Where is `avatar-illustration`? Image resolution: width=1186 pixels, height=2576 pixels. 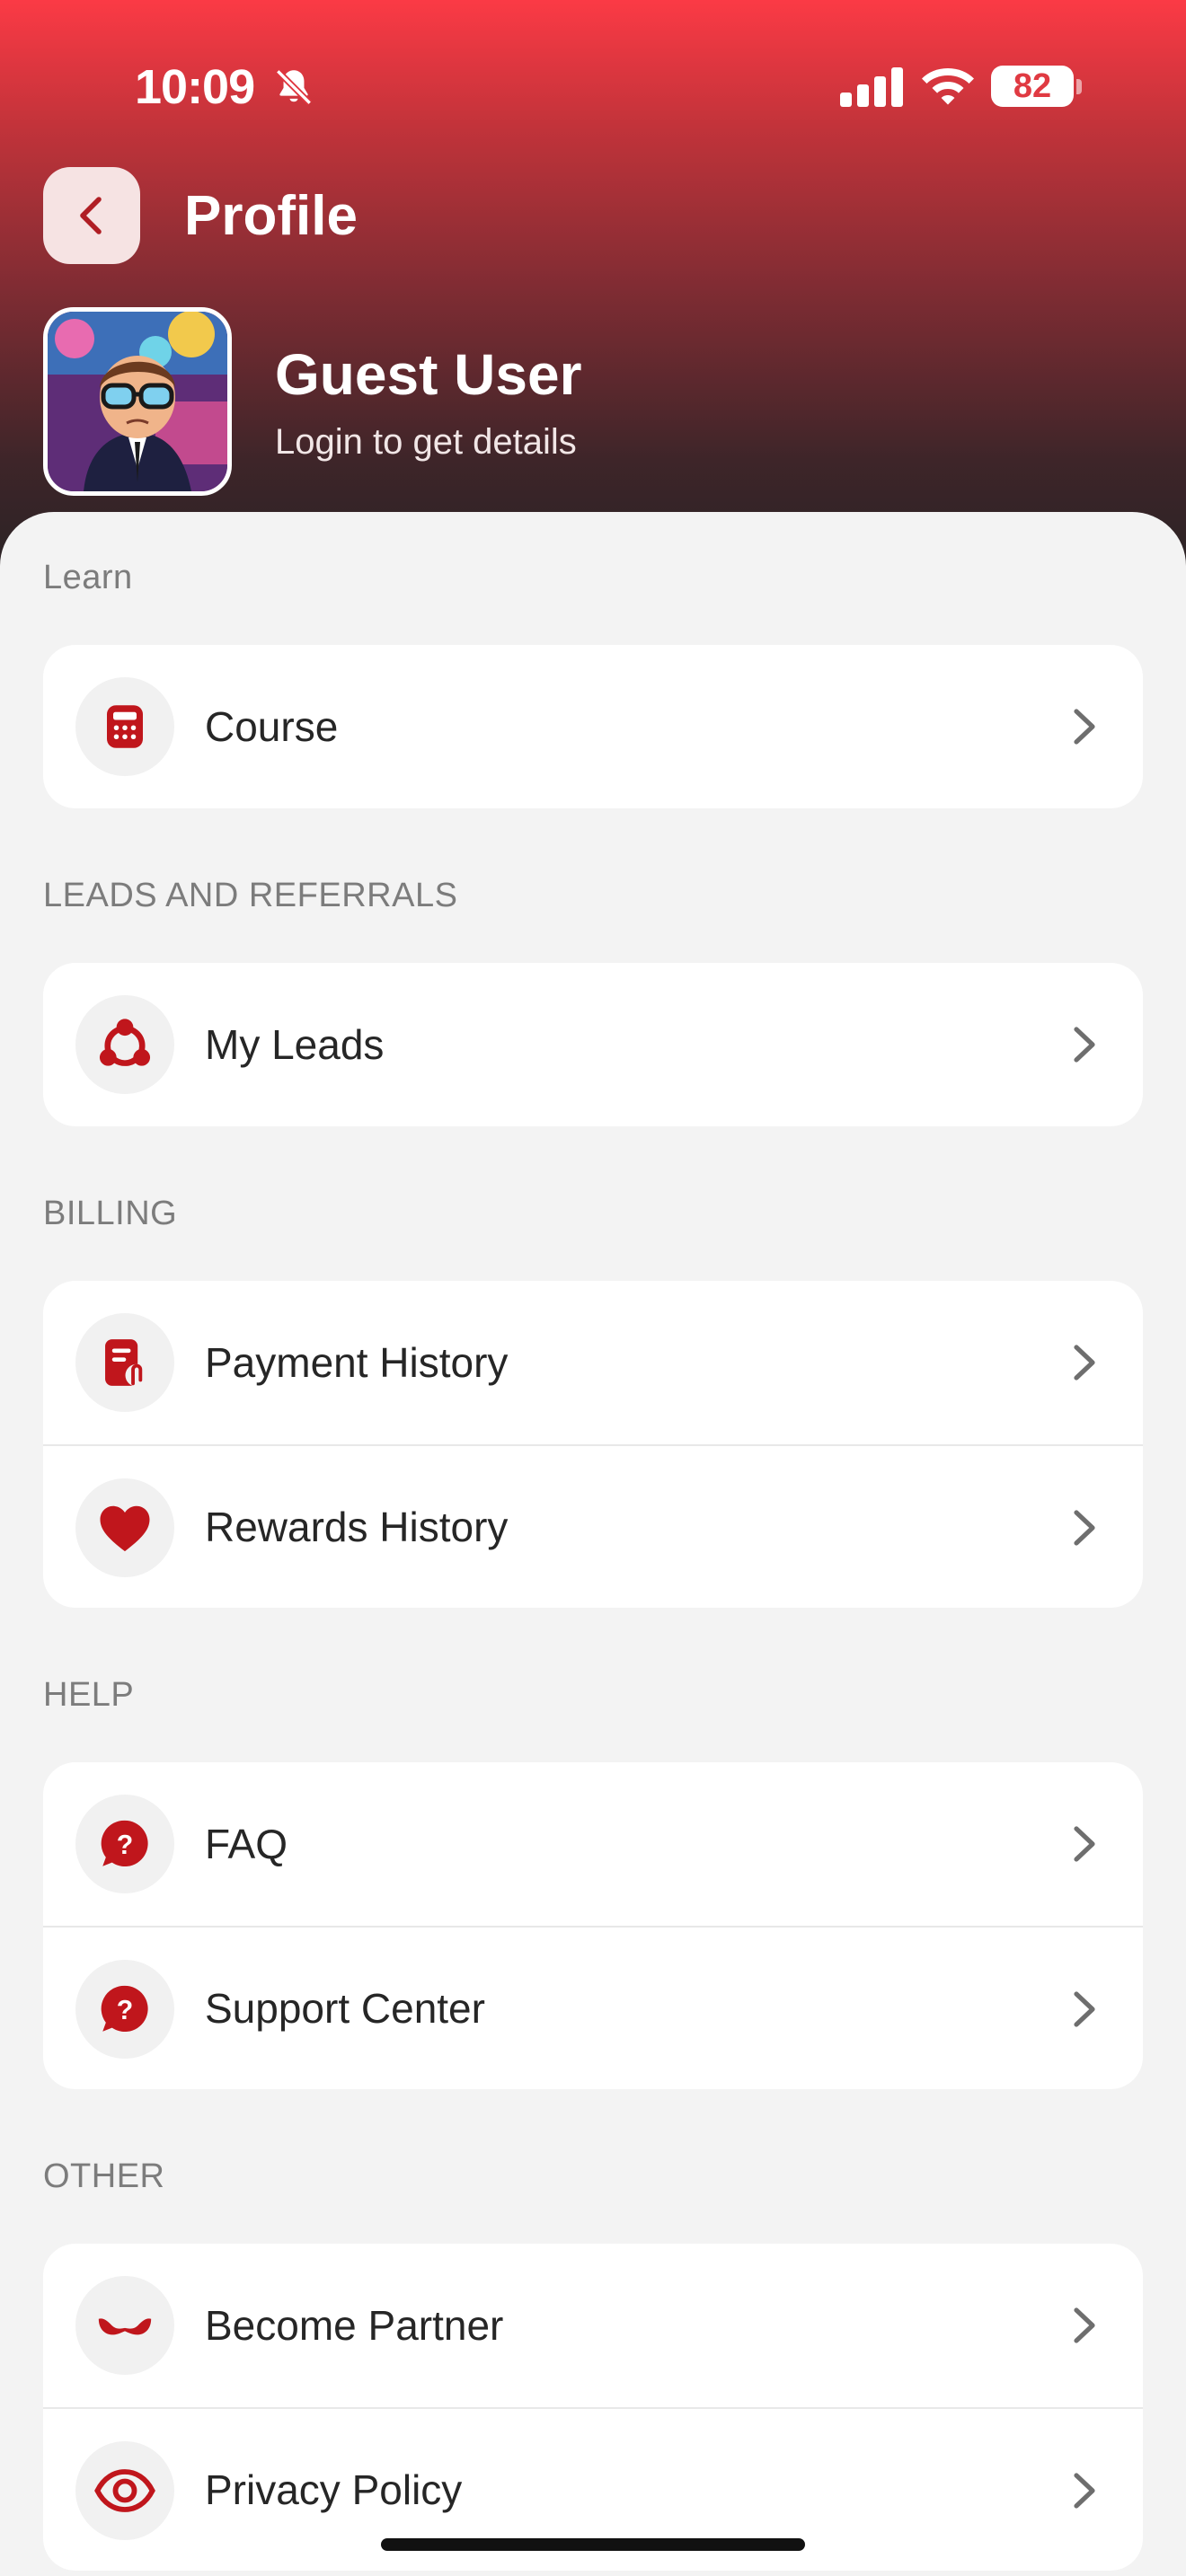
avatar-illustration is located at coordinates (137, 401).